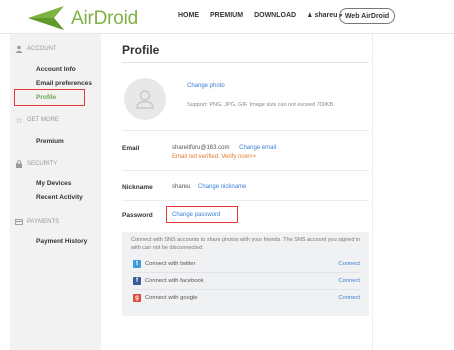 The width and height of the screenshot is (454, 350). What do you see at coordinates (181, 187) in the screenshot?
I see `nickname-value: shareu` at bounding box center [181, 187].